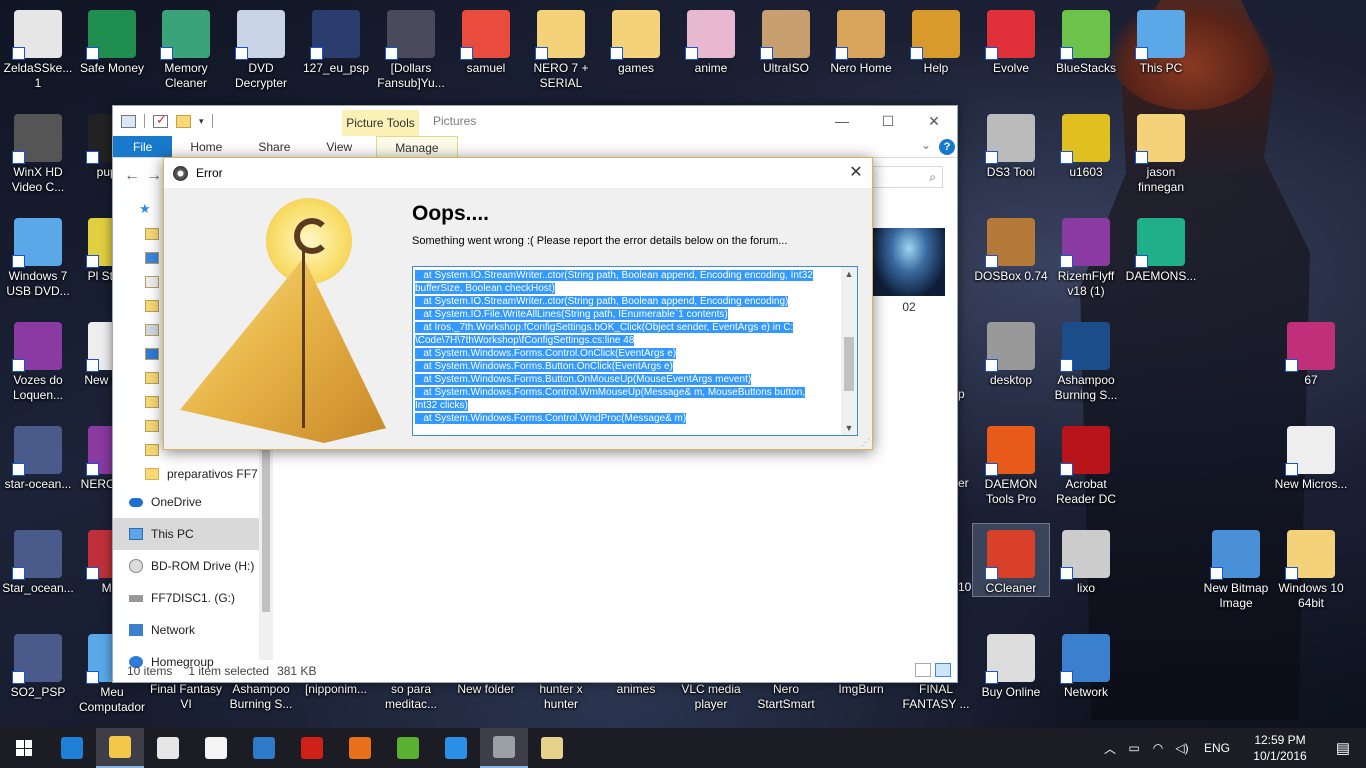 This screenshot has width=1366, height=768. Describe the element at coordinates (636, 40) in the screenshot. I see `desktop-icon-games: games` at that location.